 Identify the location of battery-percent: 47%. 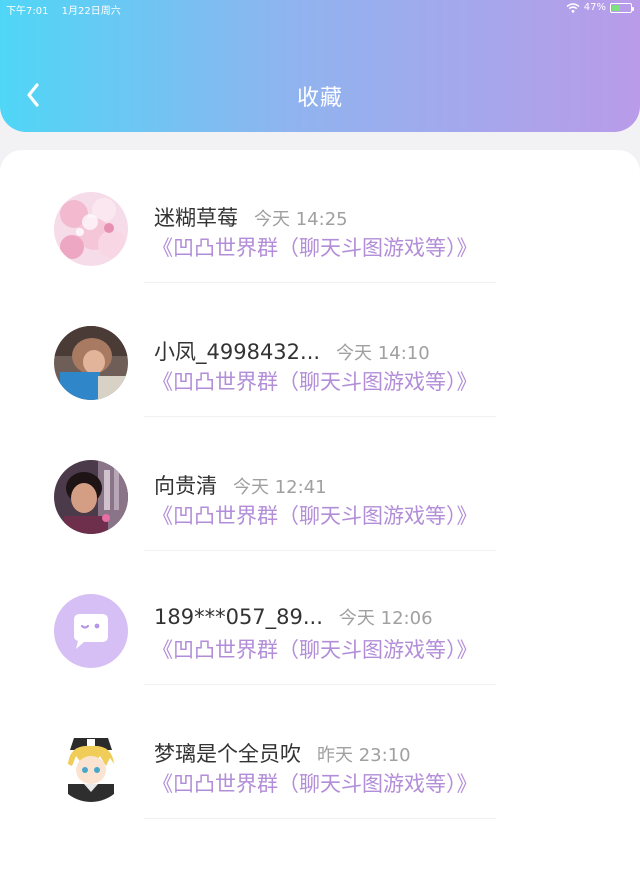
(594, 7).